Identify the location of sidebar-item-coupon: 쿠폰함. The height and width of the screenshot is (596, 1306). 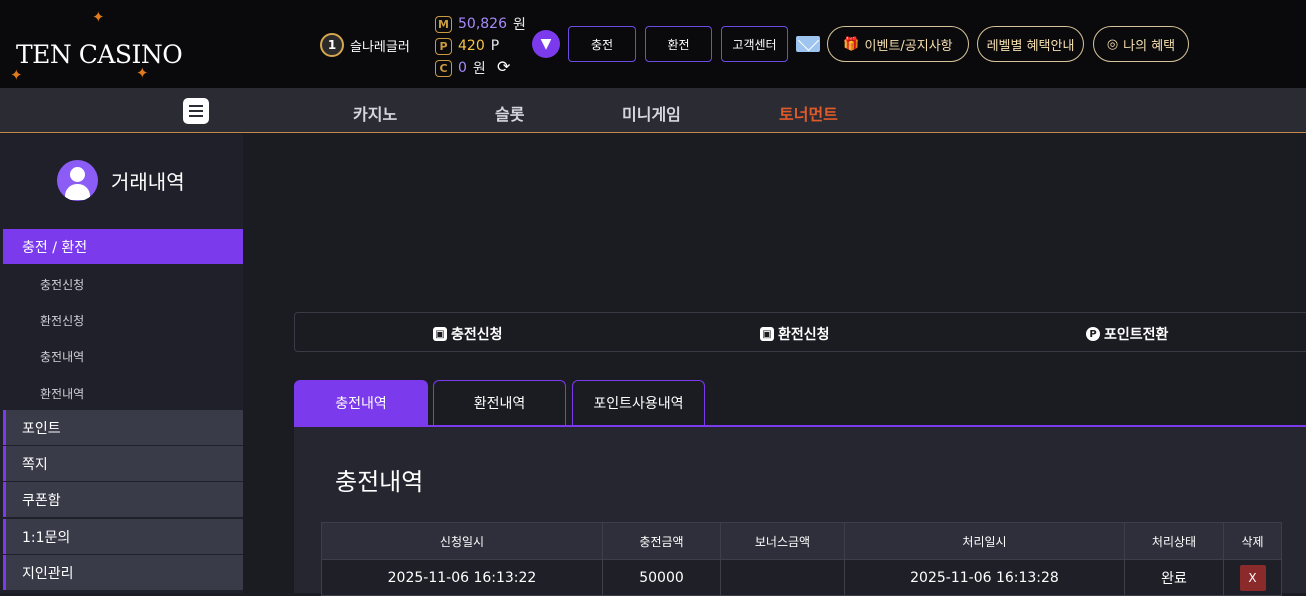
(123, 499).